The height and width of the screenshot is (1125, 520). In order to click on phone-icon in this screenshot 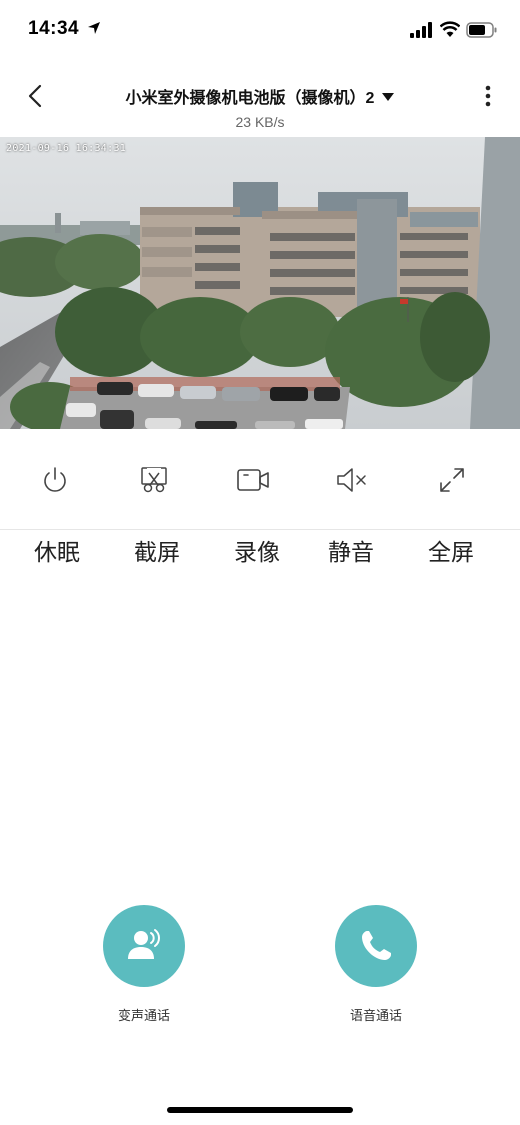, I will do `click(376, 945)`.